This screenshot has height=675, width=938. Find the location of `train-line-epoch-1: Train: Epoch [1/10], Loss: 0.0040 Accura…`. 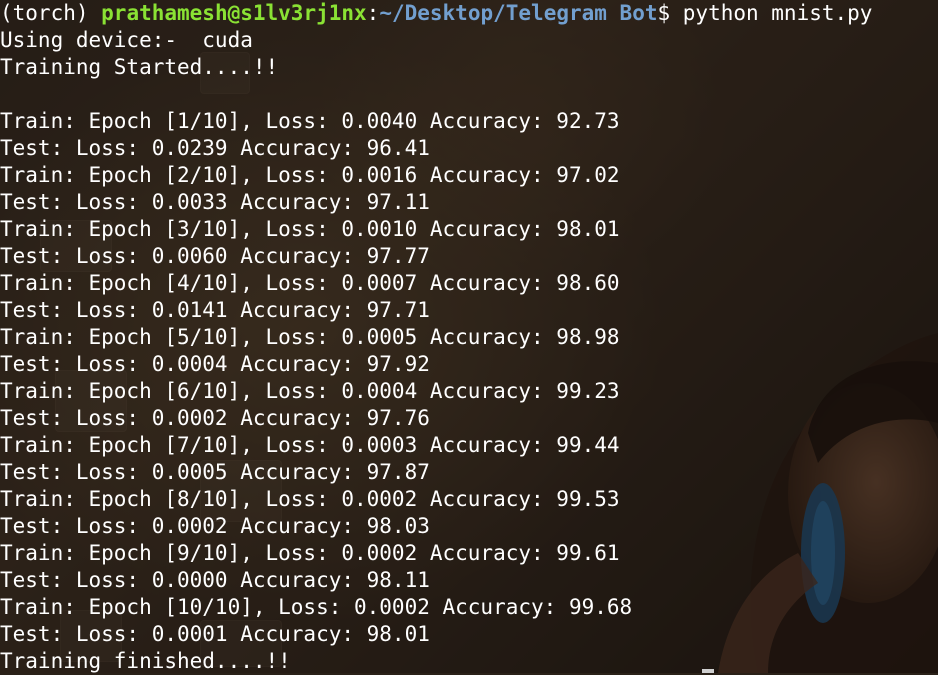

train-line-epoch-1: Train: Epoch [1/10], Loss: 0.0040 Accura… is located at coordinates (310, 121).